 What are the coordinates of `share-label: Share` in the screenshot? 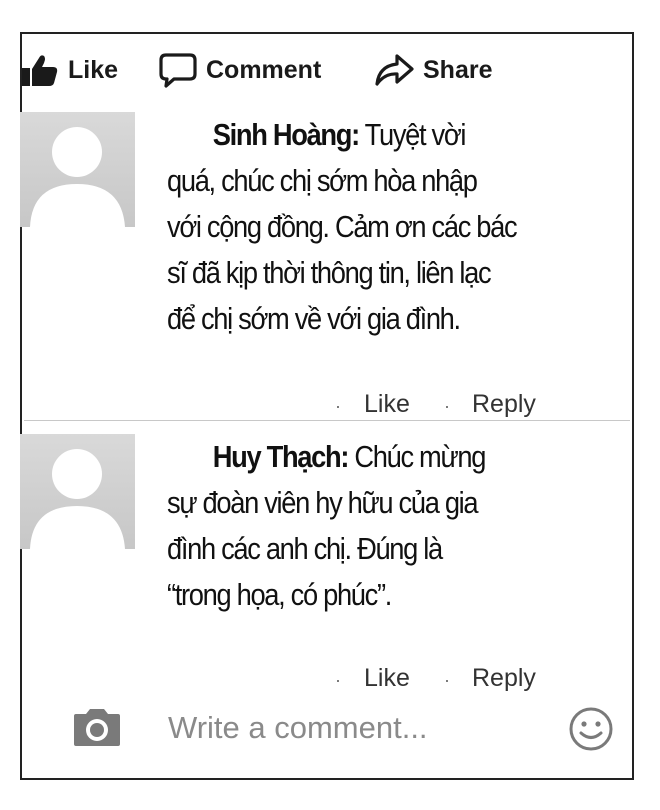 It's located at (458, 69).